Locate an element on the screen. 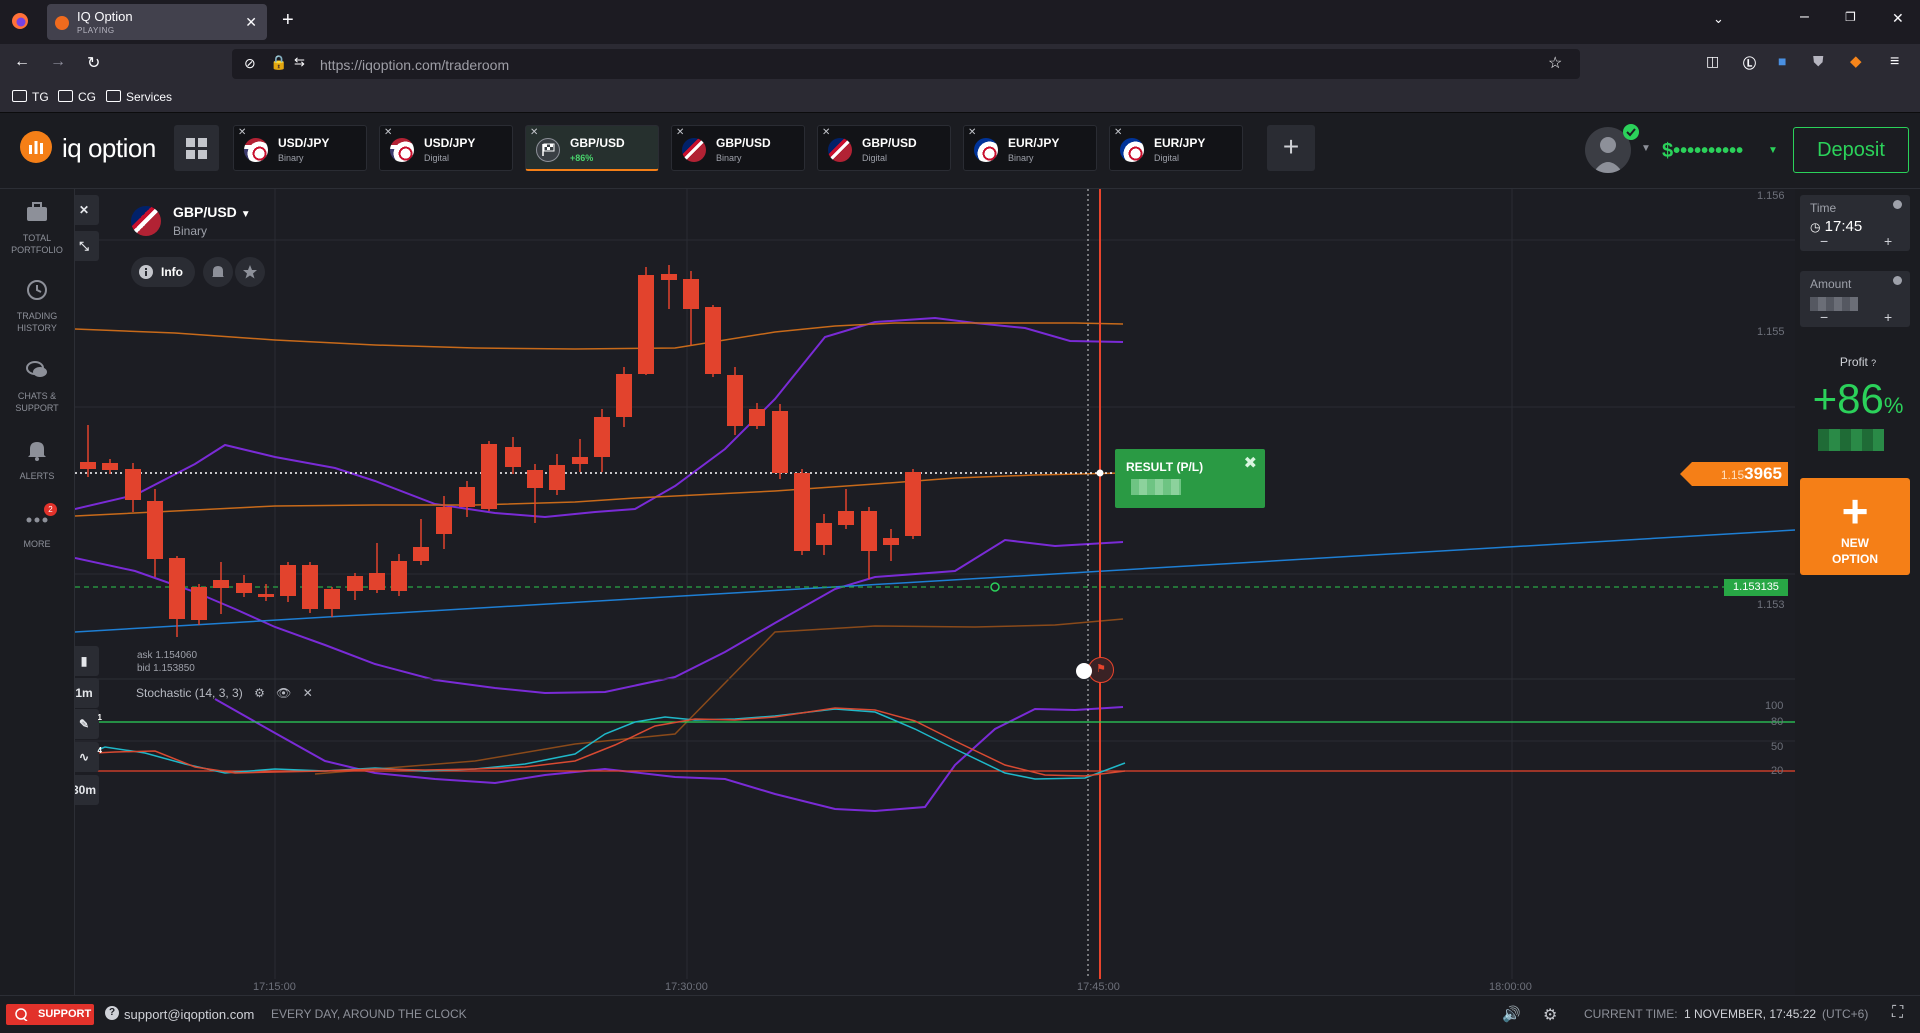  sidebar-item-portfolio: TOTAL PORTFOLIO is located at coordinates (37, 228).